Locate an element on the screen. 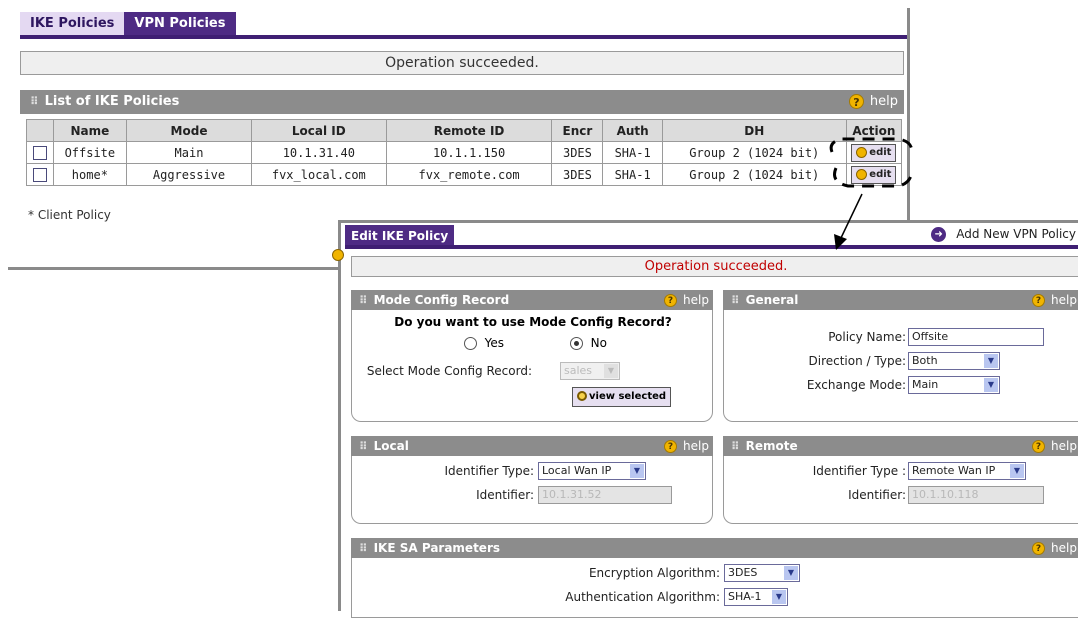 The height and width of the screenshot is (618, 1078). magnifier-icon is located at coordinates (582, 396).